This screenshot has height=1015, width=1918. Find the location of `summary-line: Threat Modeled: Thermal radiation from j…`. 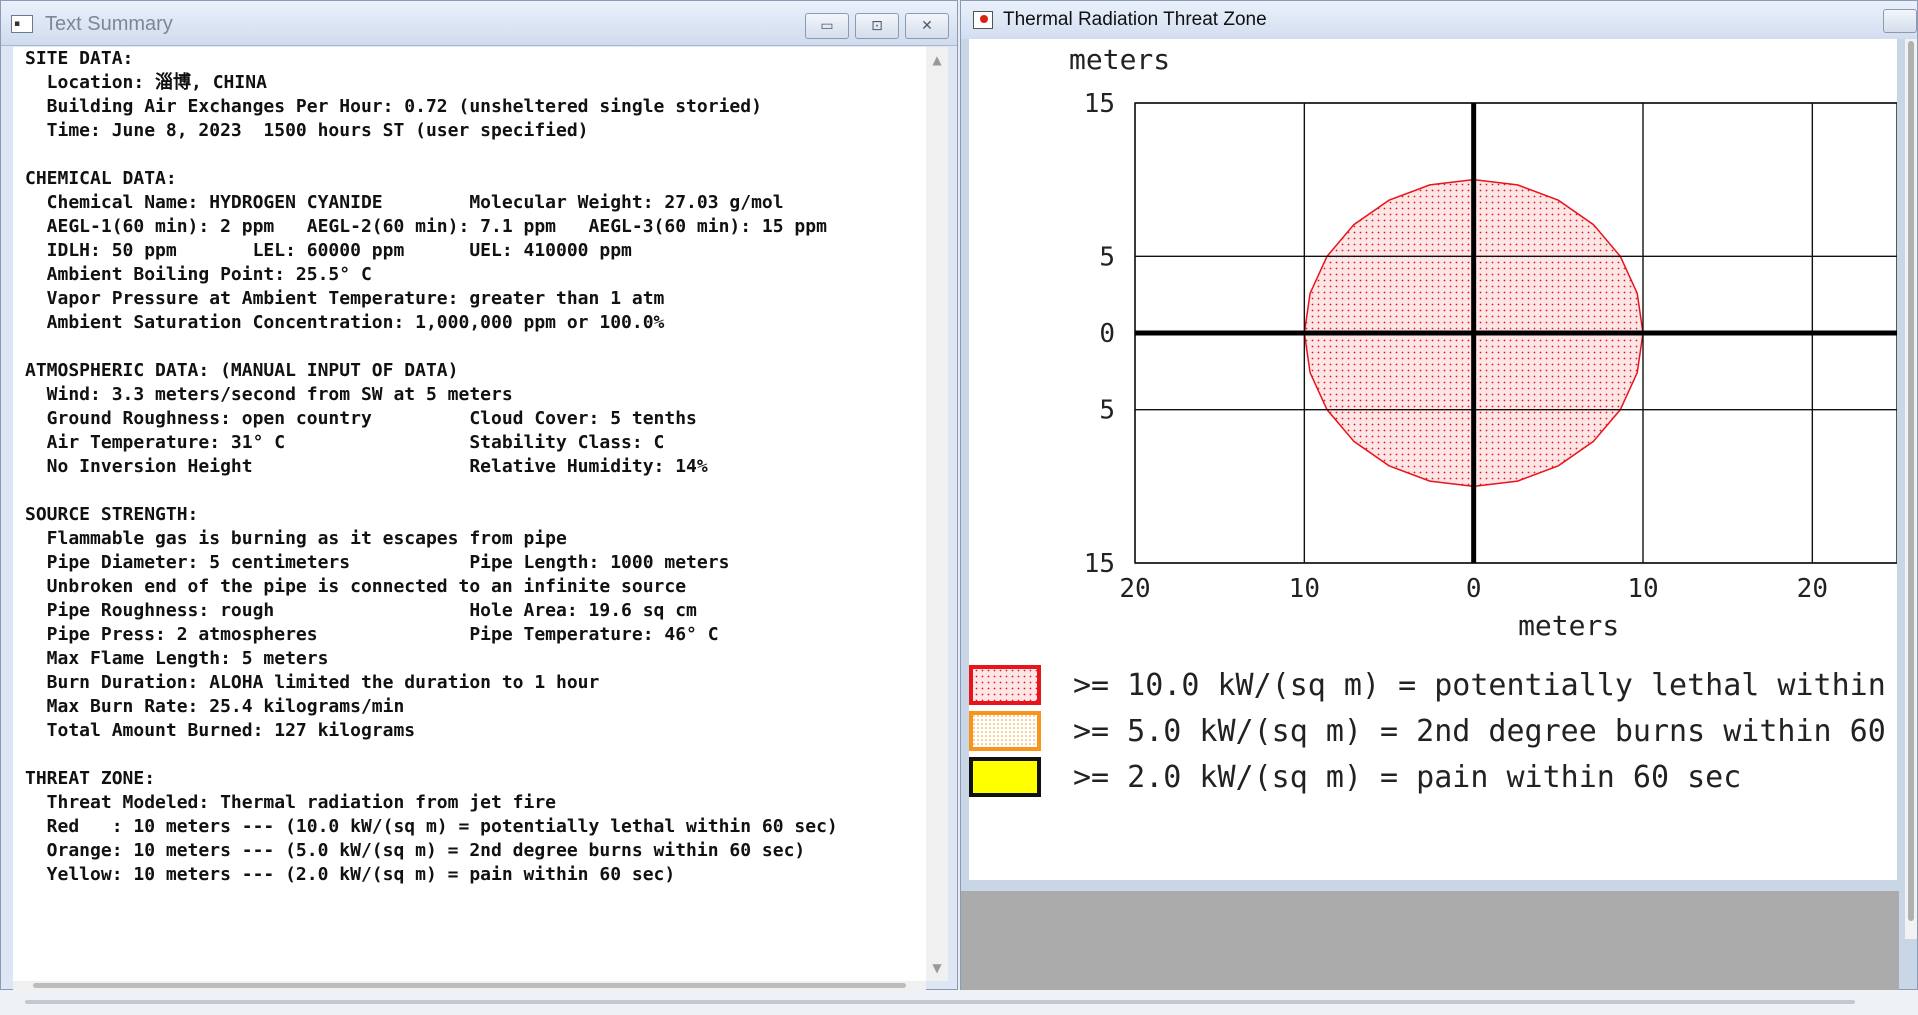

summary-line: Threat Modeled: Thermal radiation from j… is located at coordinates (291, 802).